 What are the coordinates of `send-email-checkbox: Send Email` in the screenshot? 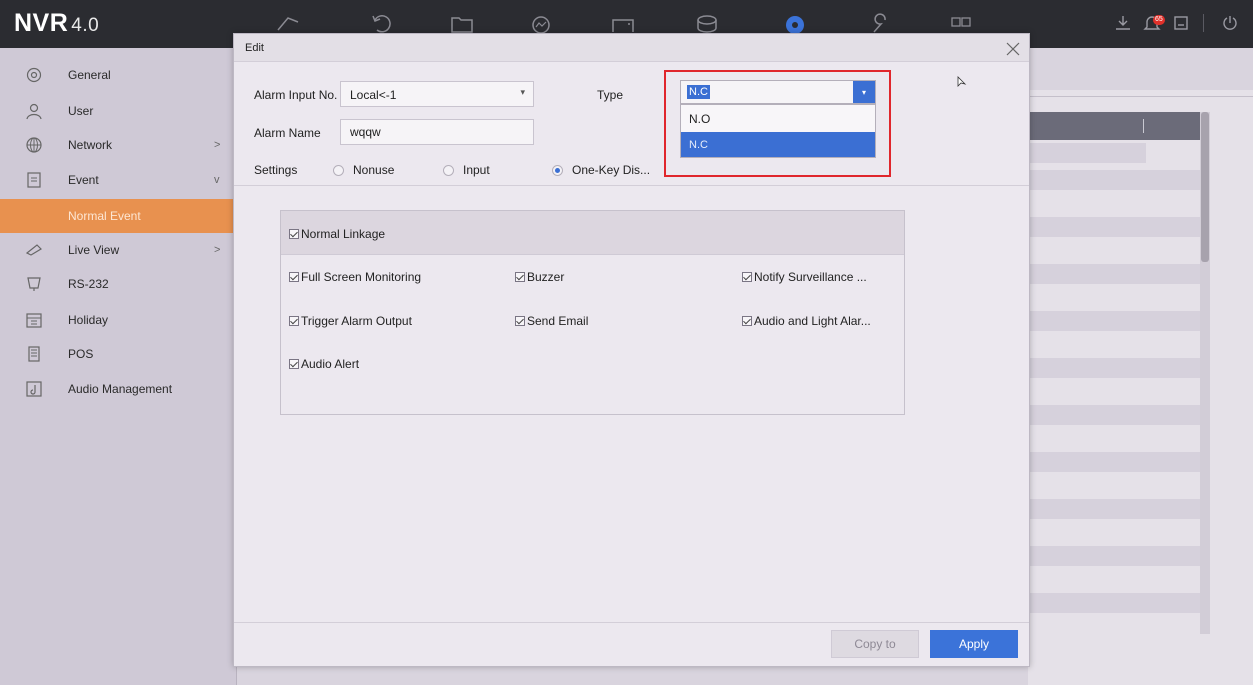 It's located at (551, 321).